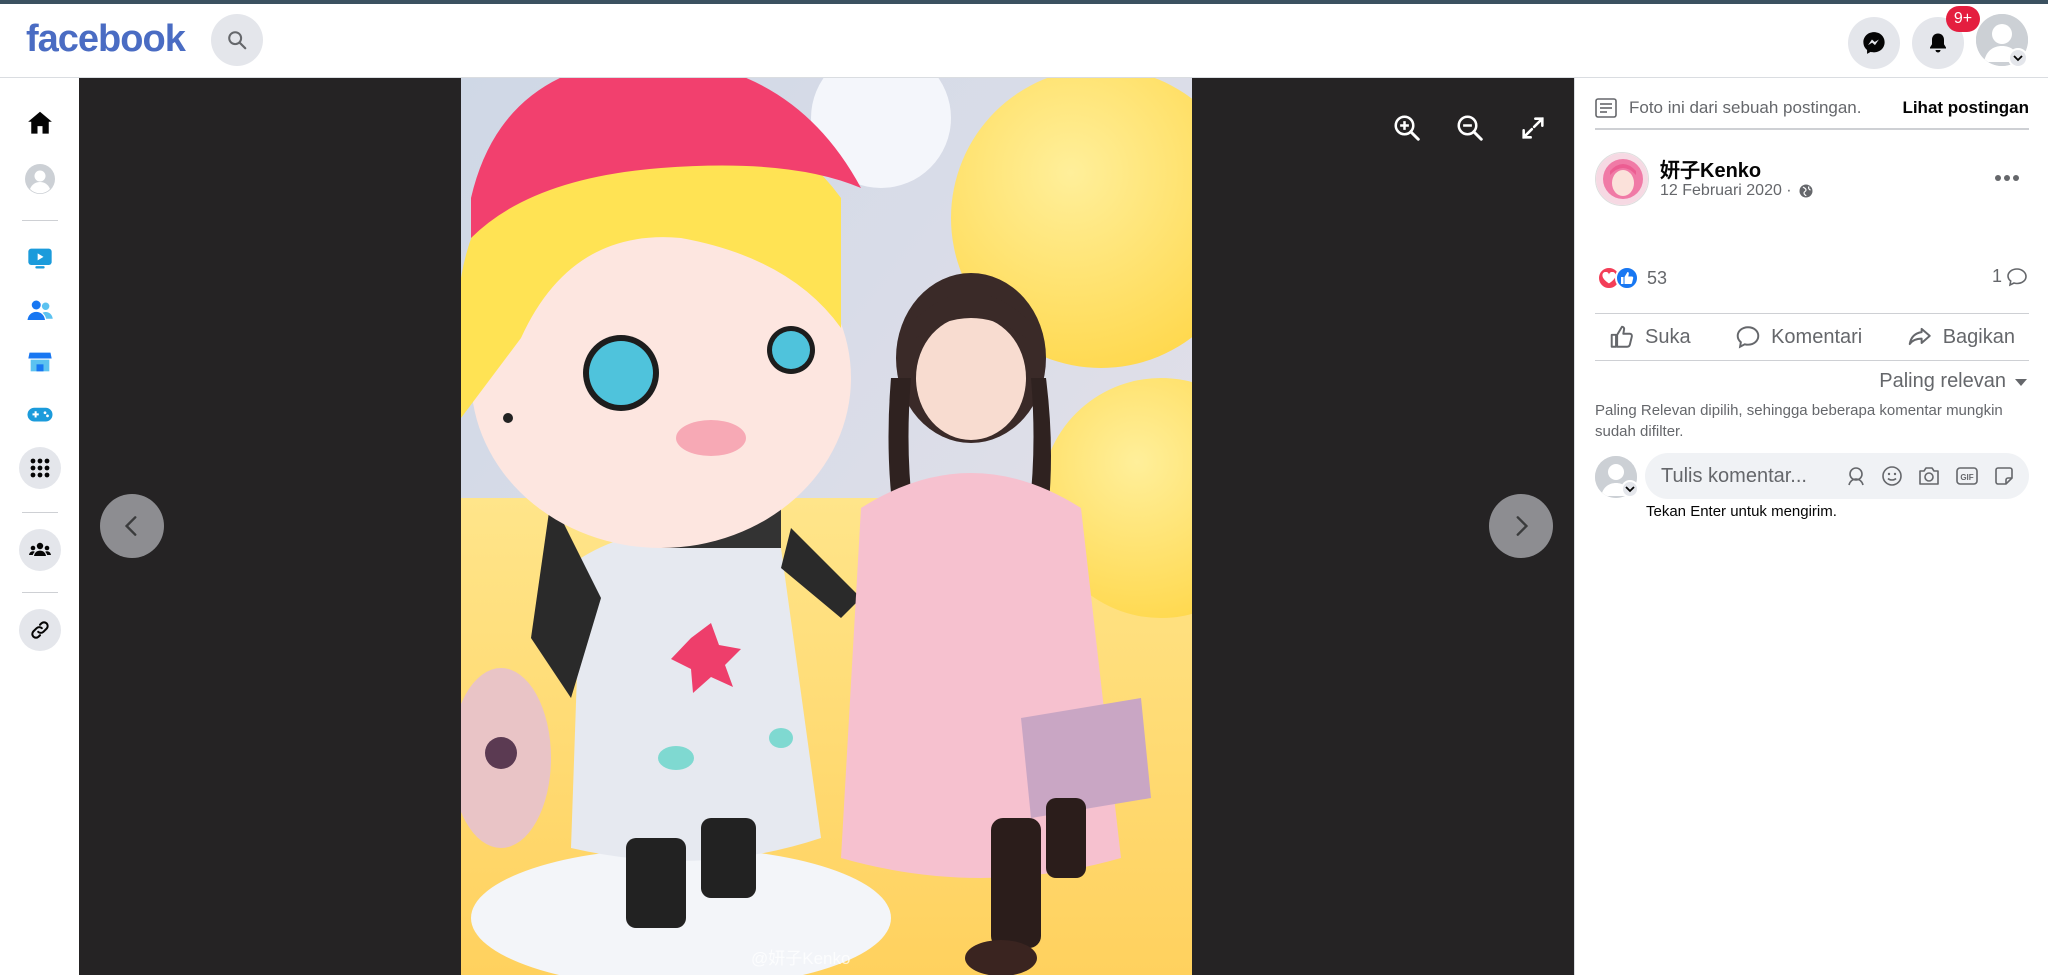  Describe the element at coordinates (2017, 276) in the screenshot. I see `comment-bubble-icon` at that location.